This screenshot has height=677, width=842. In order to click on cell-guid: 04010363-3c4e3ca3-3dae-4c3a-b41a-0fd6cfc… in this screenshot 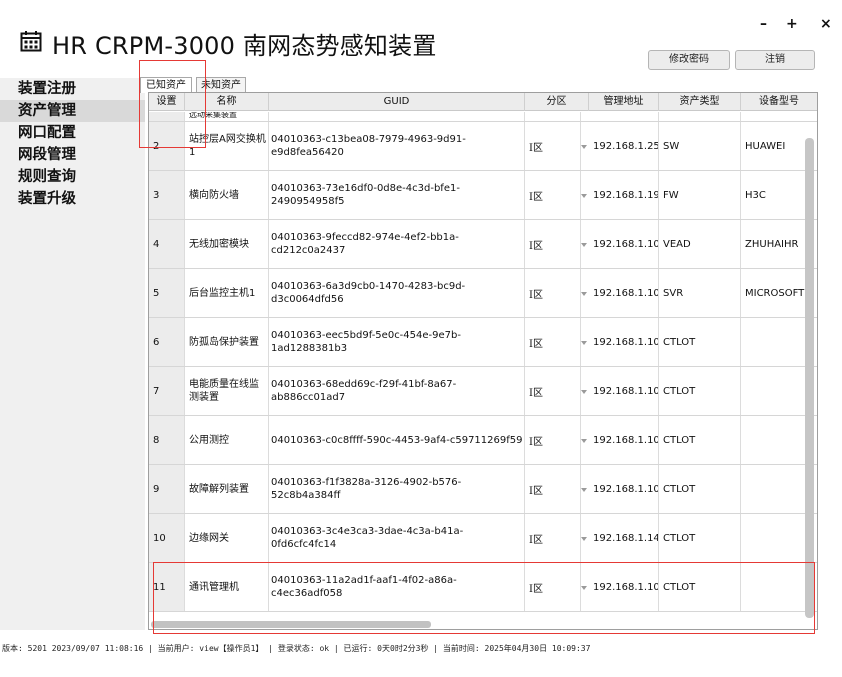, I will do `click(397, 538)`.